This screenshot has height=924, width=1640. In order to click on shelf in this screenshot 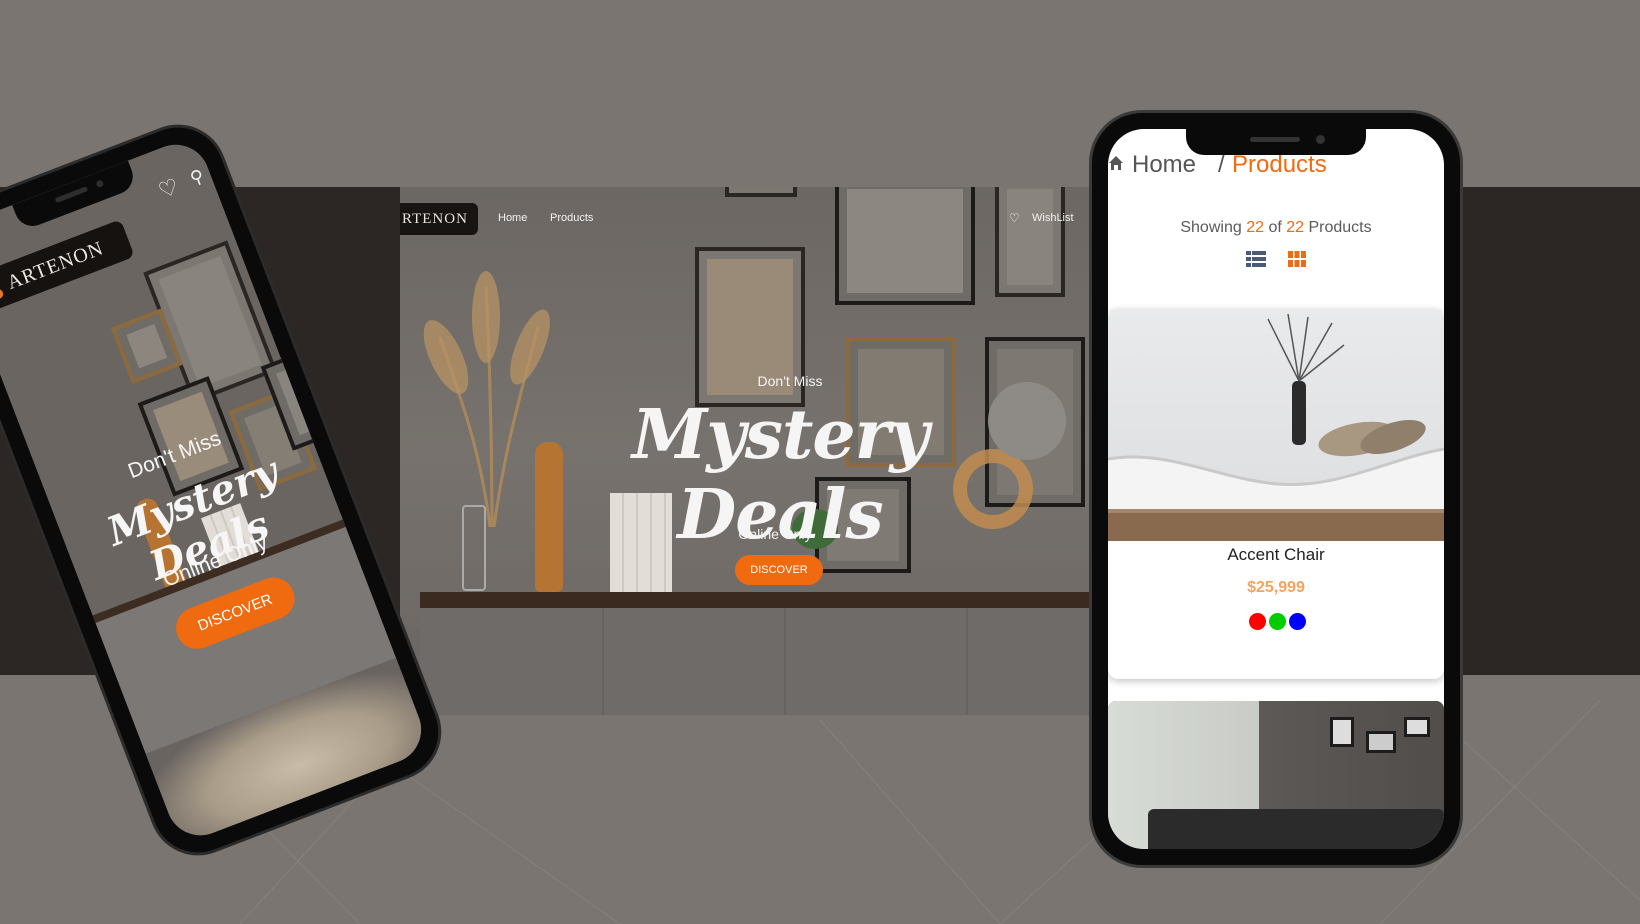, I will do `click(755, 600)`.